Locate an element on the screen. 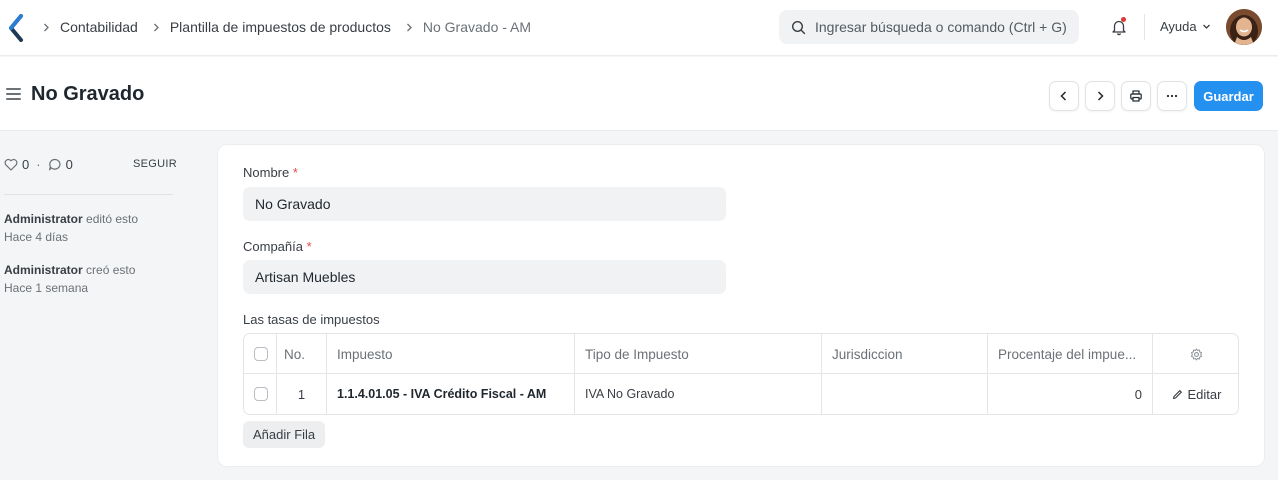 This screenshot has height=480, width=1278. save-button: Guardar is located at coordinates (1228, 96).